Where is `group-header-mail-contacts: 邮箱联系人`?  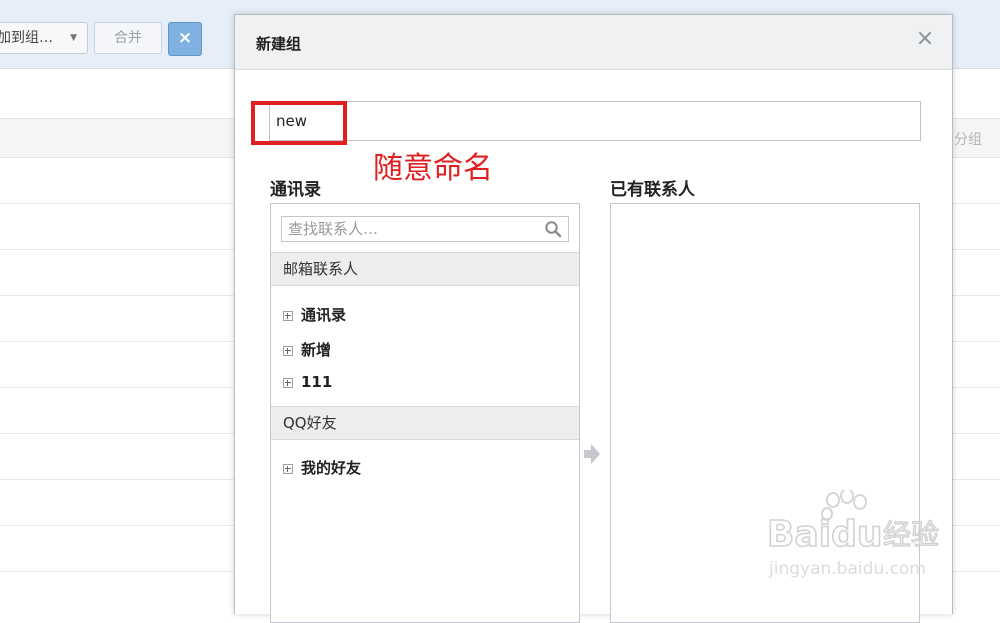
group-header-mail-contacts: 邮箱联系人 is located at coordinates (425, 269).